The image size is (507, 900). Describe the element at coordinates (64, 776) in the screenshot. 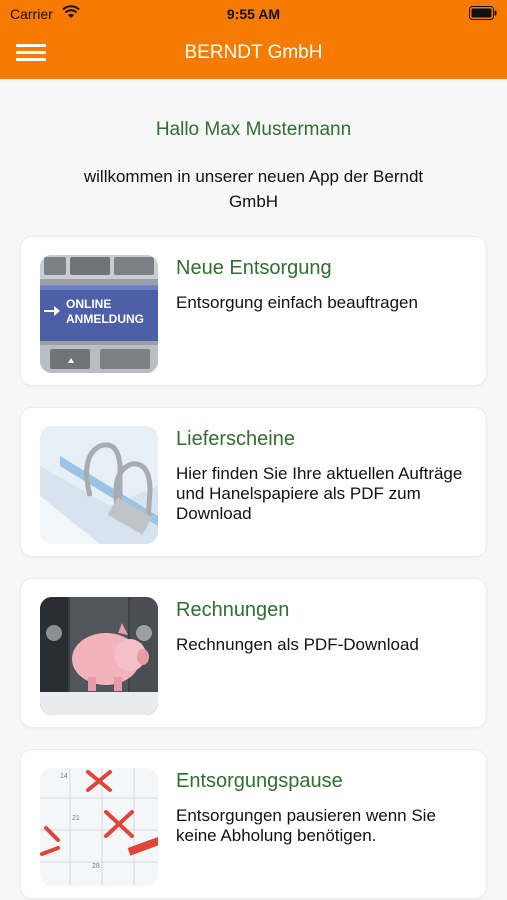

I see `calendar-number: 14` at that location.